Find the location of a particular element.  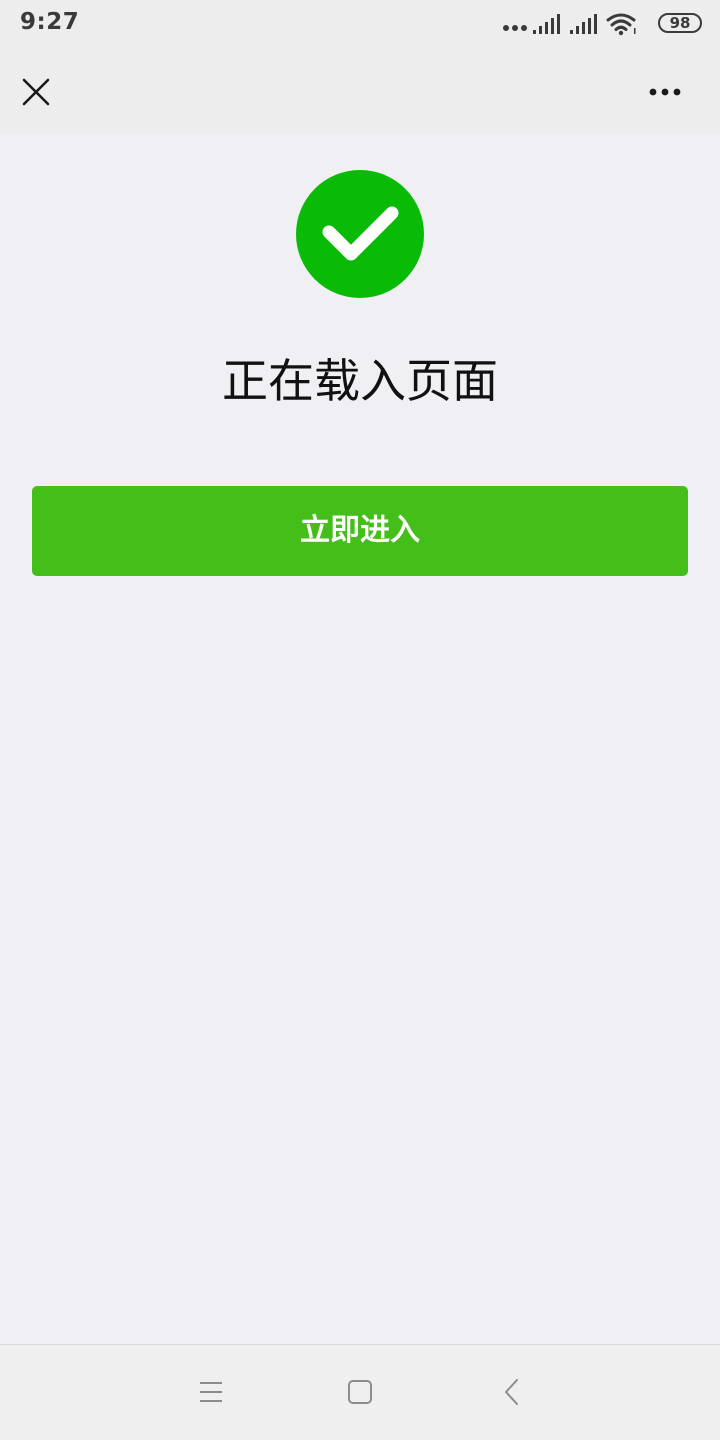

battery-icon: 98 is located at coordinates (680, 23).